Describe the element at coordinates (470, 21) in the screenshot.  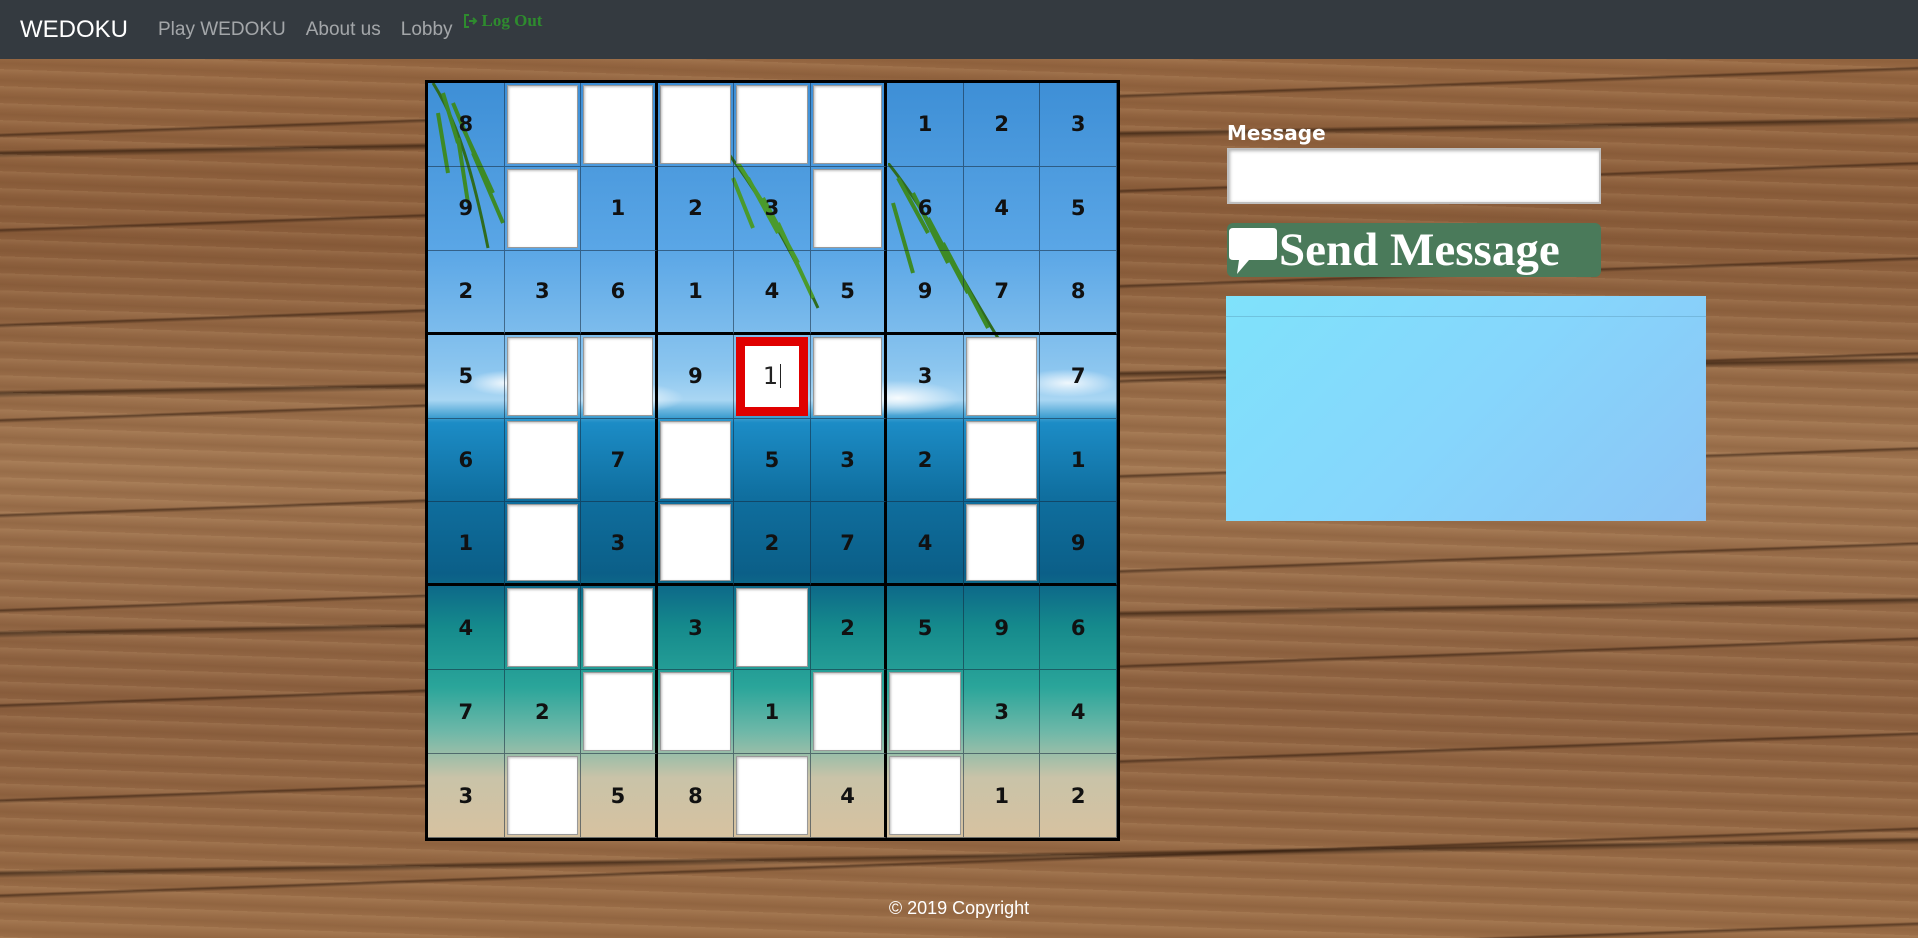
I see `sign-out-icon` at that location.